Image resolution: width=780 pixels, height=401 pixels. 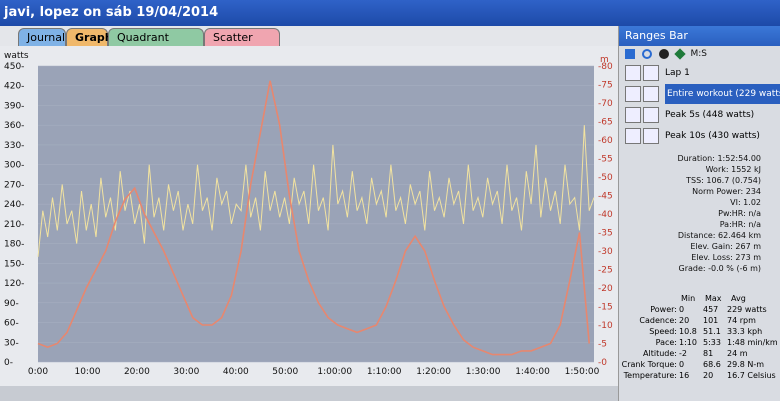 What do you see at coordinates (699, 73) in the screenshot?
I see `range-item-lap1: Lap 1` at bounding box center [699, 73].